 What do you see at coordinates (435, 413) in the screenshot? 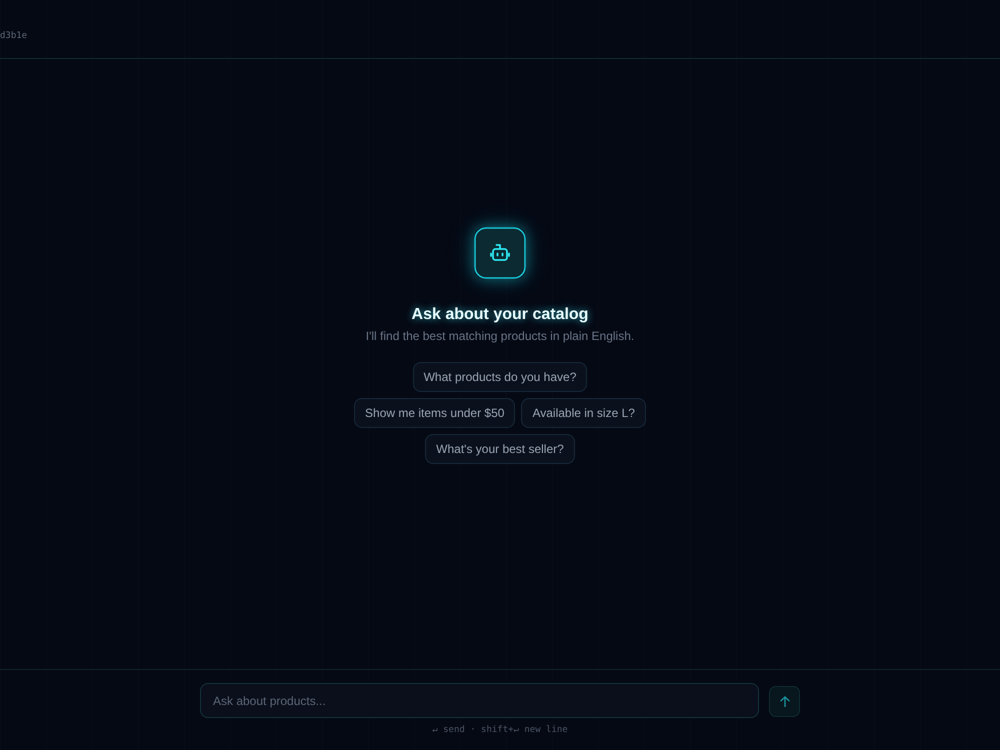
I see `suggestion-chip: Show me items under $50` at bounding box center [435, 413].